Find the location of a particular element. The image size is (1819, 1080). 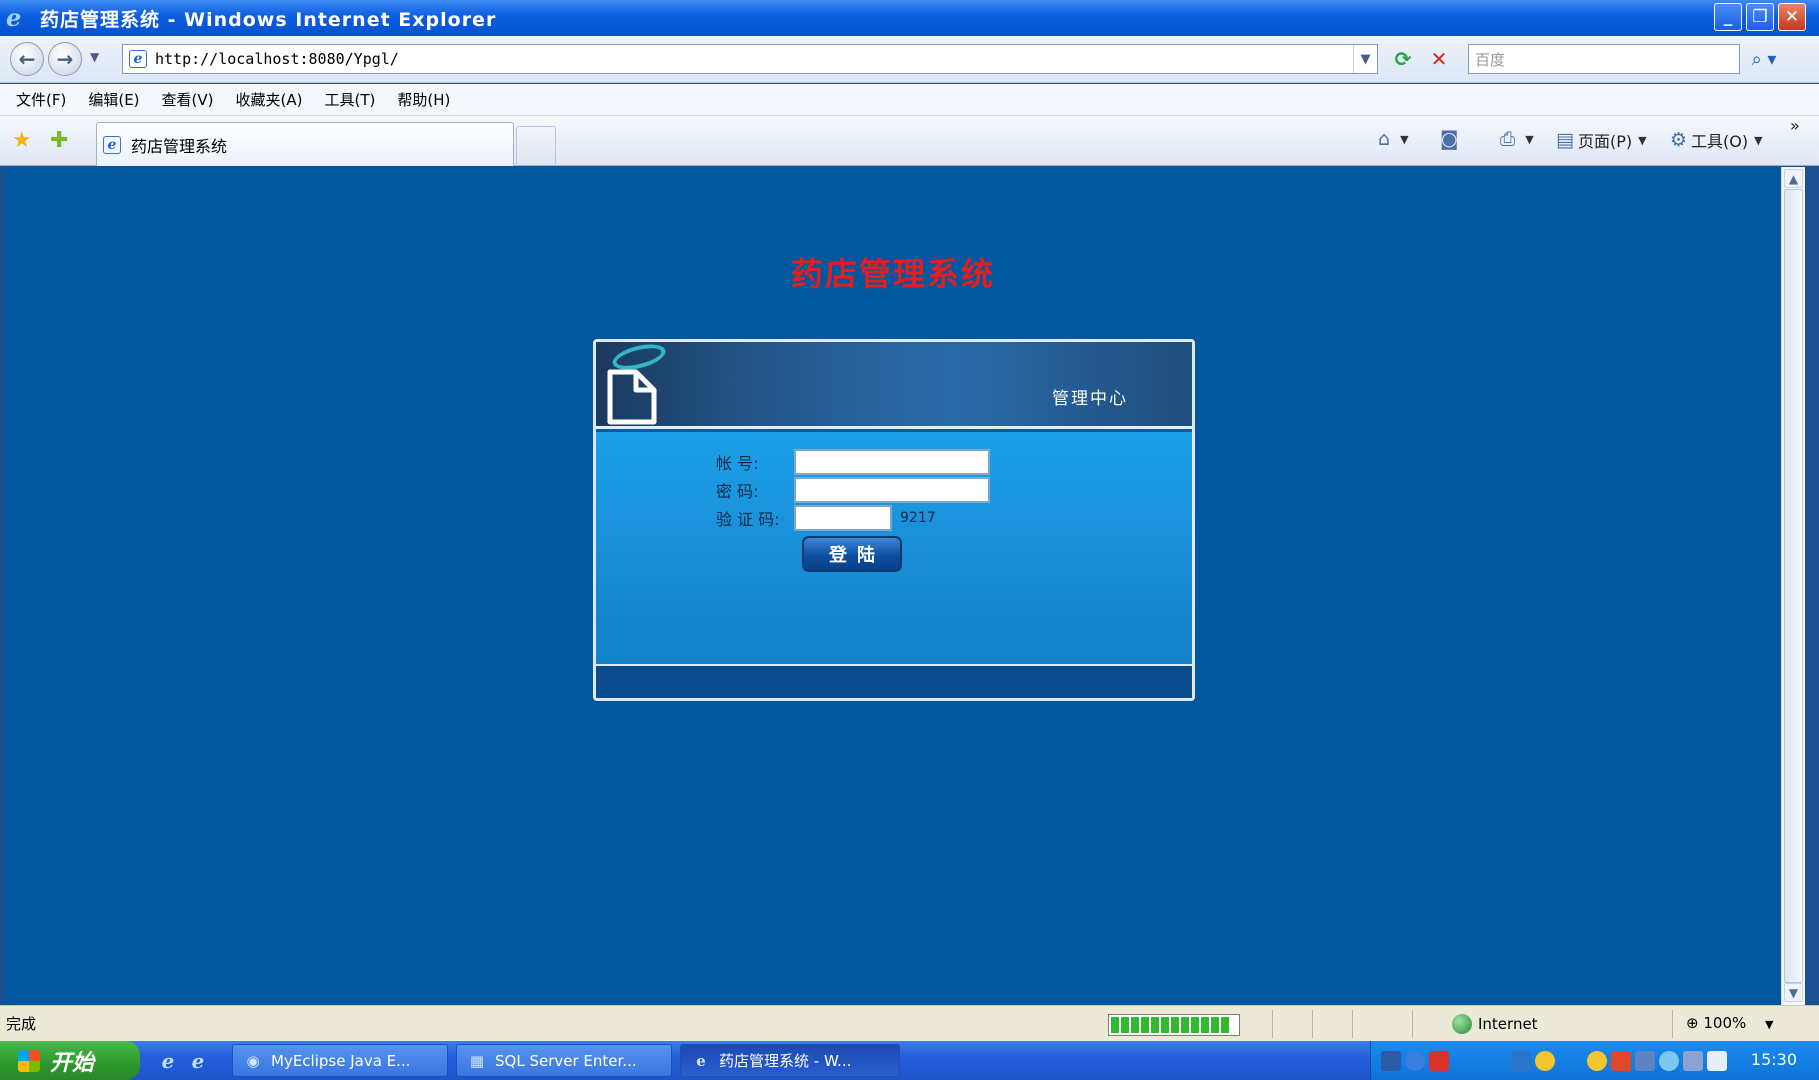

ie-logo-icon: e is located at coordinates (14, 17).